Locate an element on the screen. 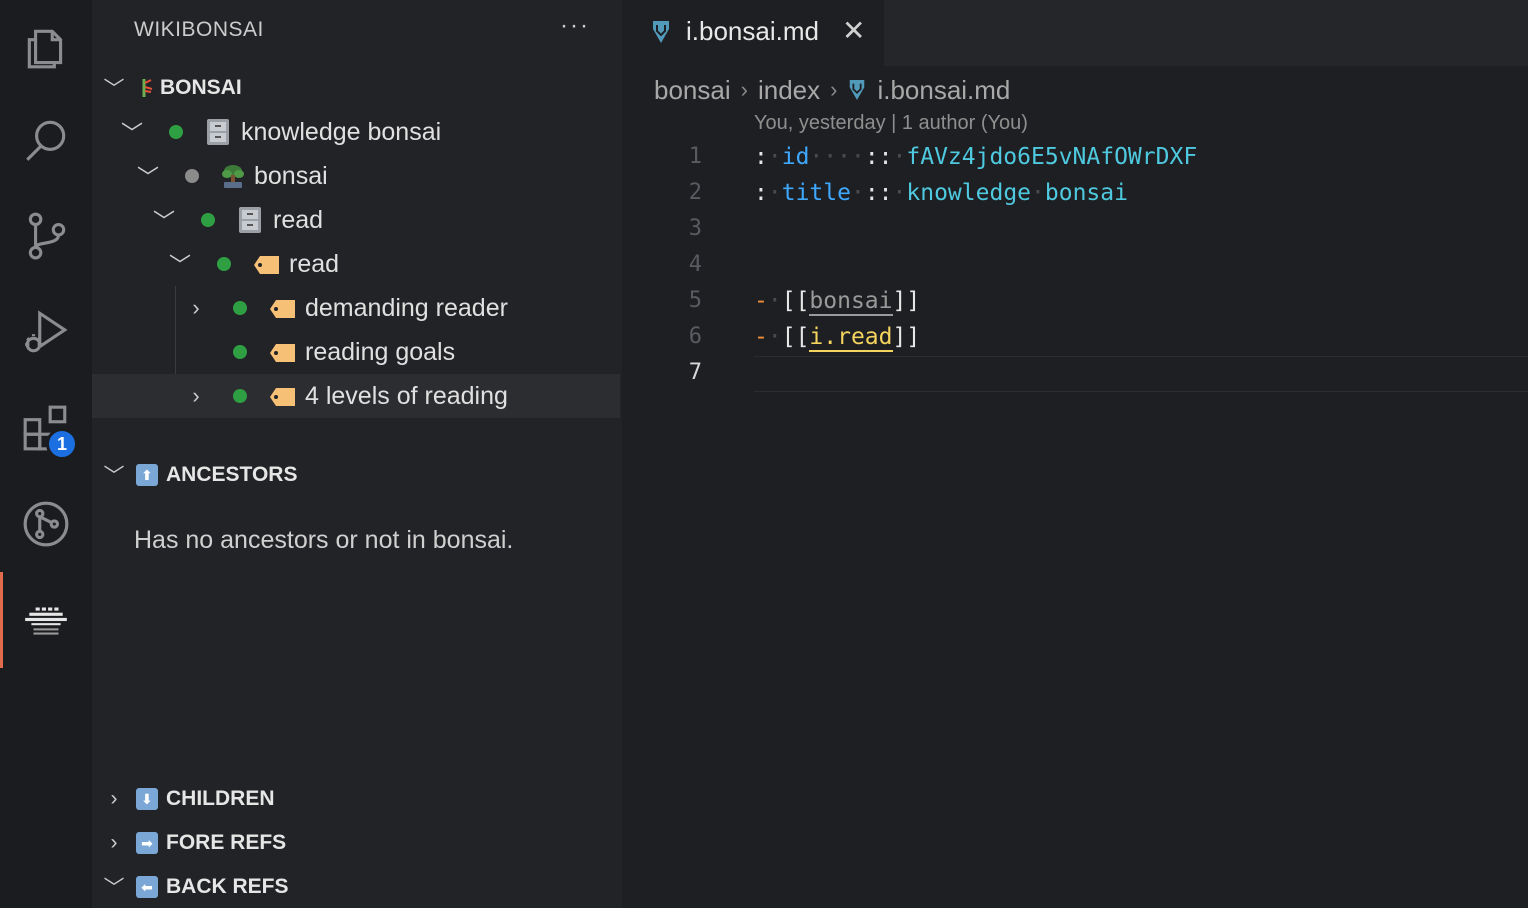 The height and width of the screenshot is (908, 1528). close-icon: ✕ is located at coordinates (853, 30).